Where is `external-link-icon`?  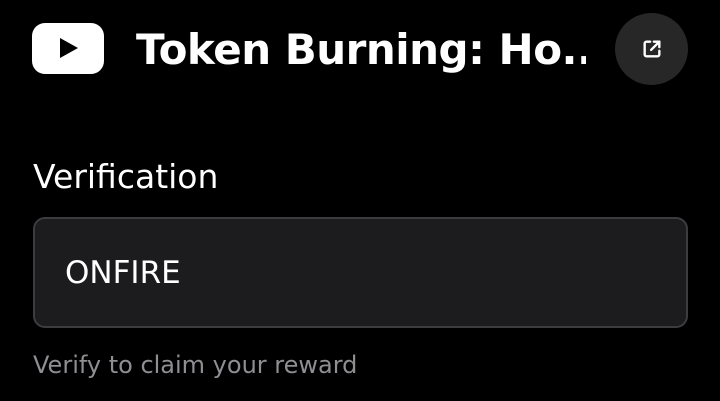
external-link-icon is located at coordinates (652, 49).